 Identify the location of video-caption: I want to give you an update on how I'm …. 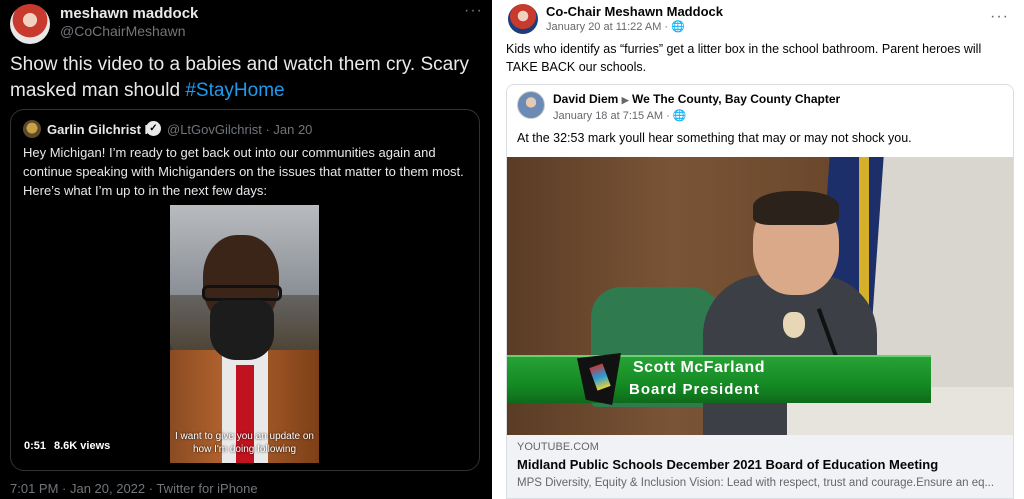
(244, 443).